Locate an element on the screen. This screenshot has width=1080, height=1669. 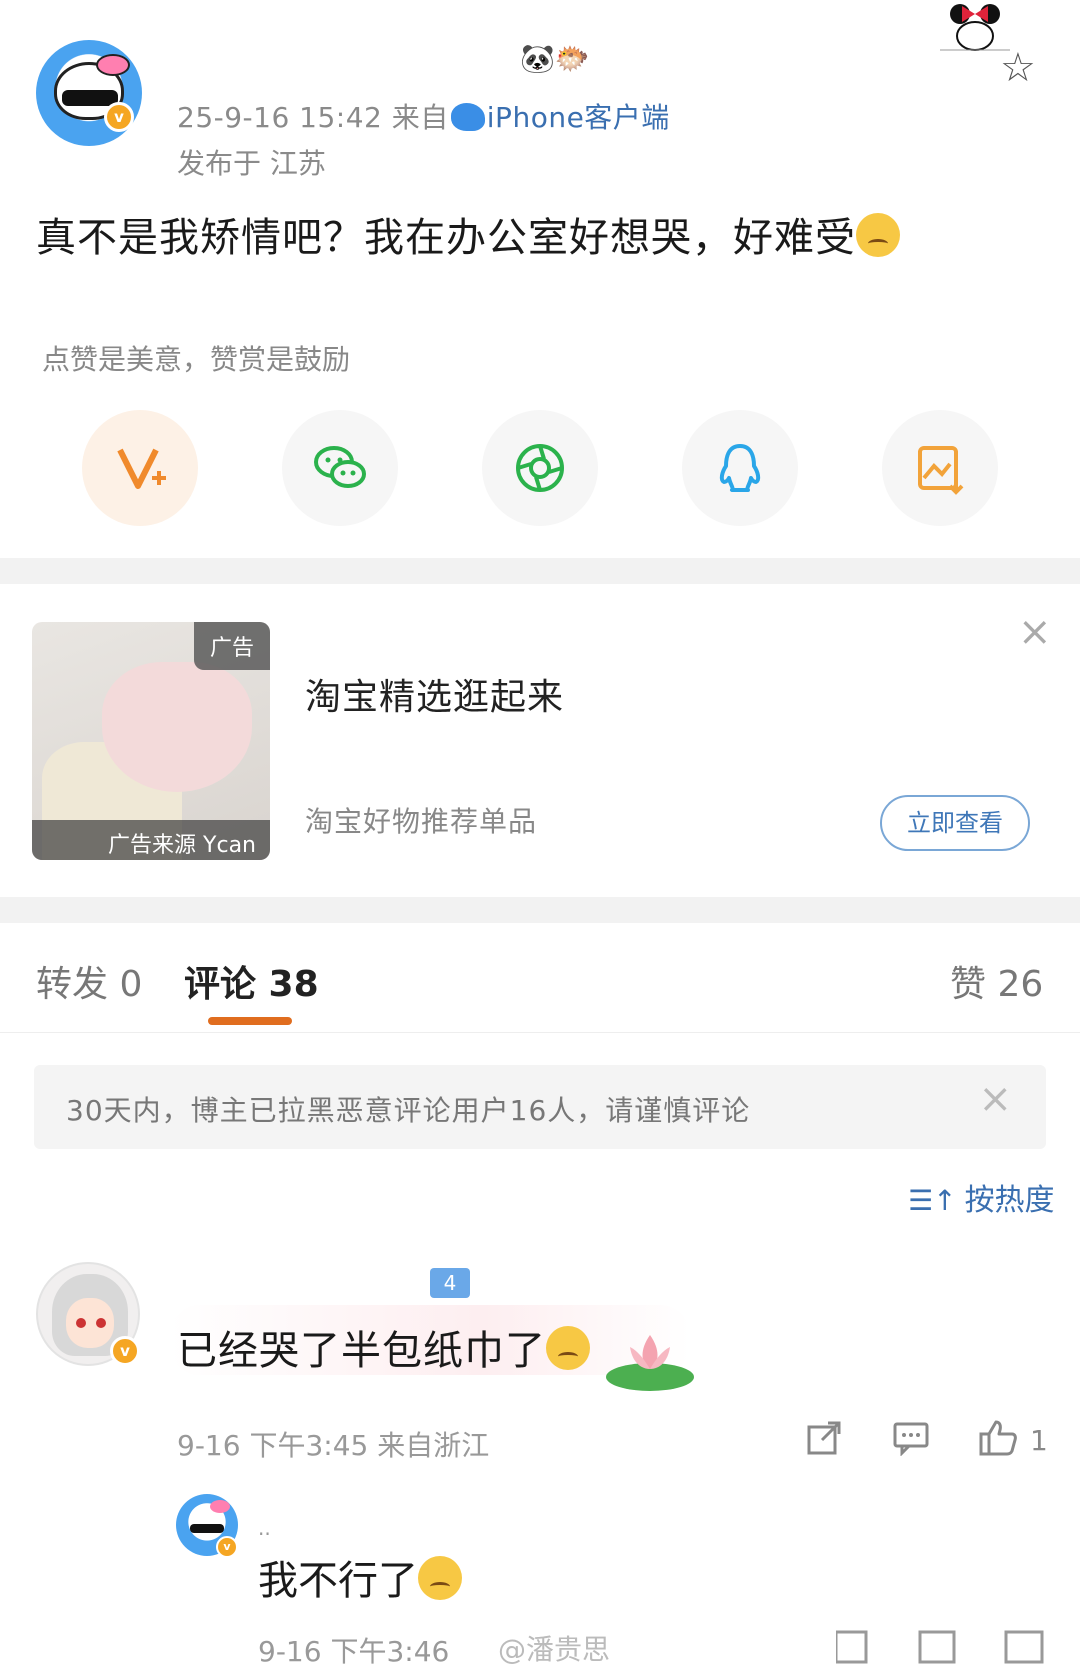
share-wechat-button is located at coordinates (340, 468).